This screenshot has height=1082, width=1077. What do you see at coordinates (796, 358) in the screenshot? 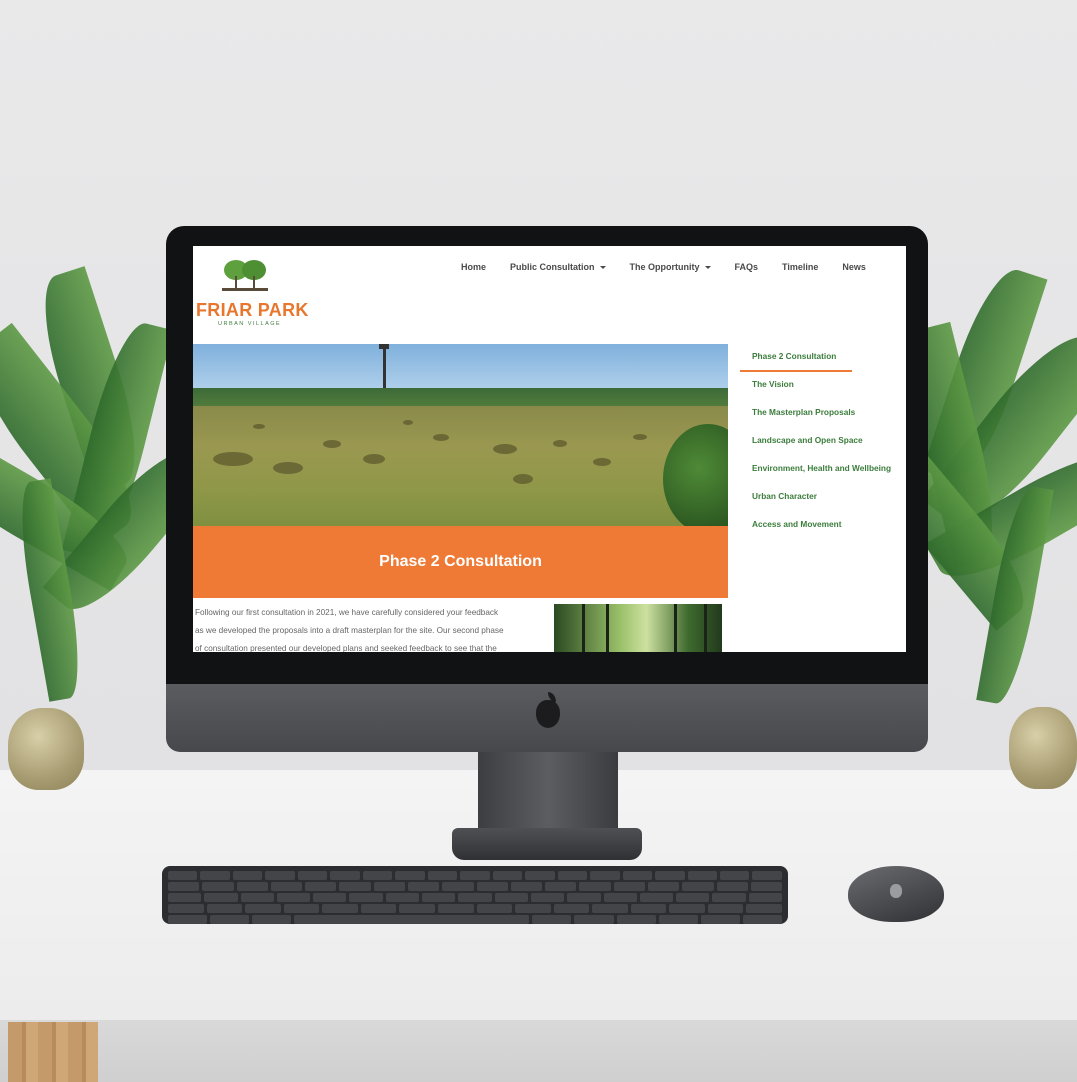
I see `sidebar-item-phase-2-consultation: Phase 2 Consultation` at bounding box center [796, 358].